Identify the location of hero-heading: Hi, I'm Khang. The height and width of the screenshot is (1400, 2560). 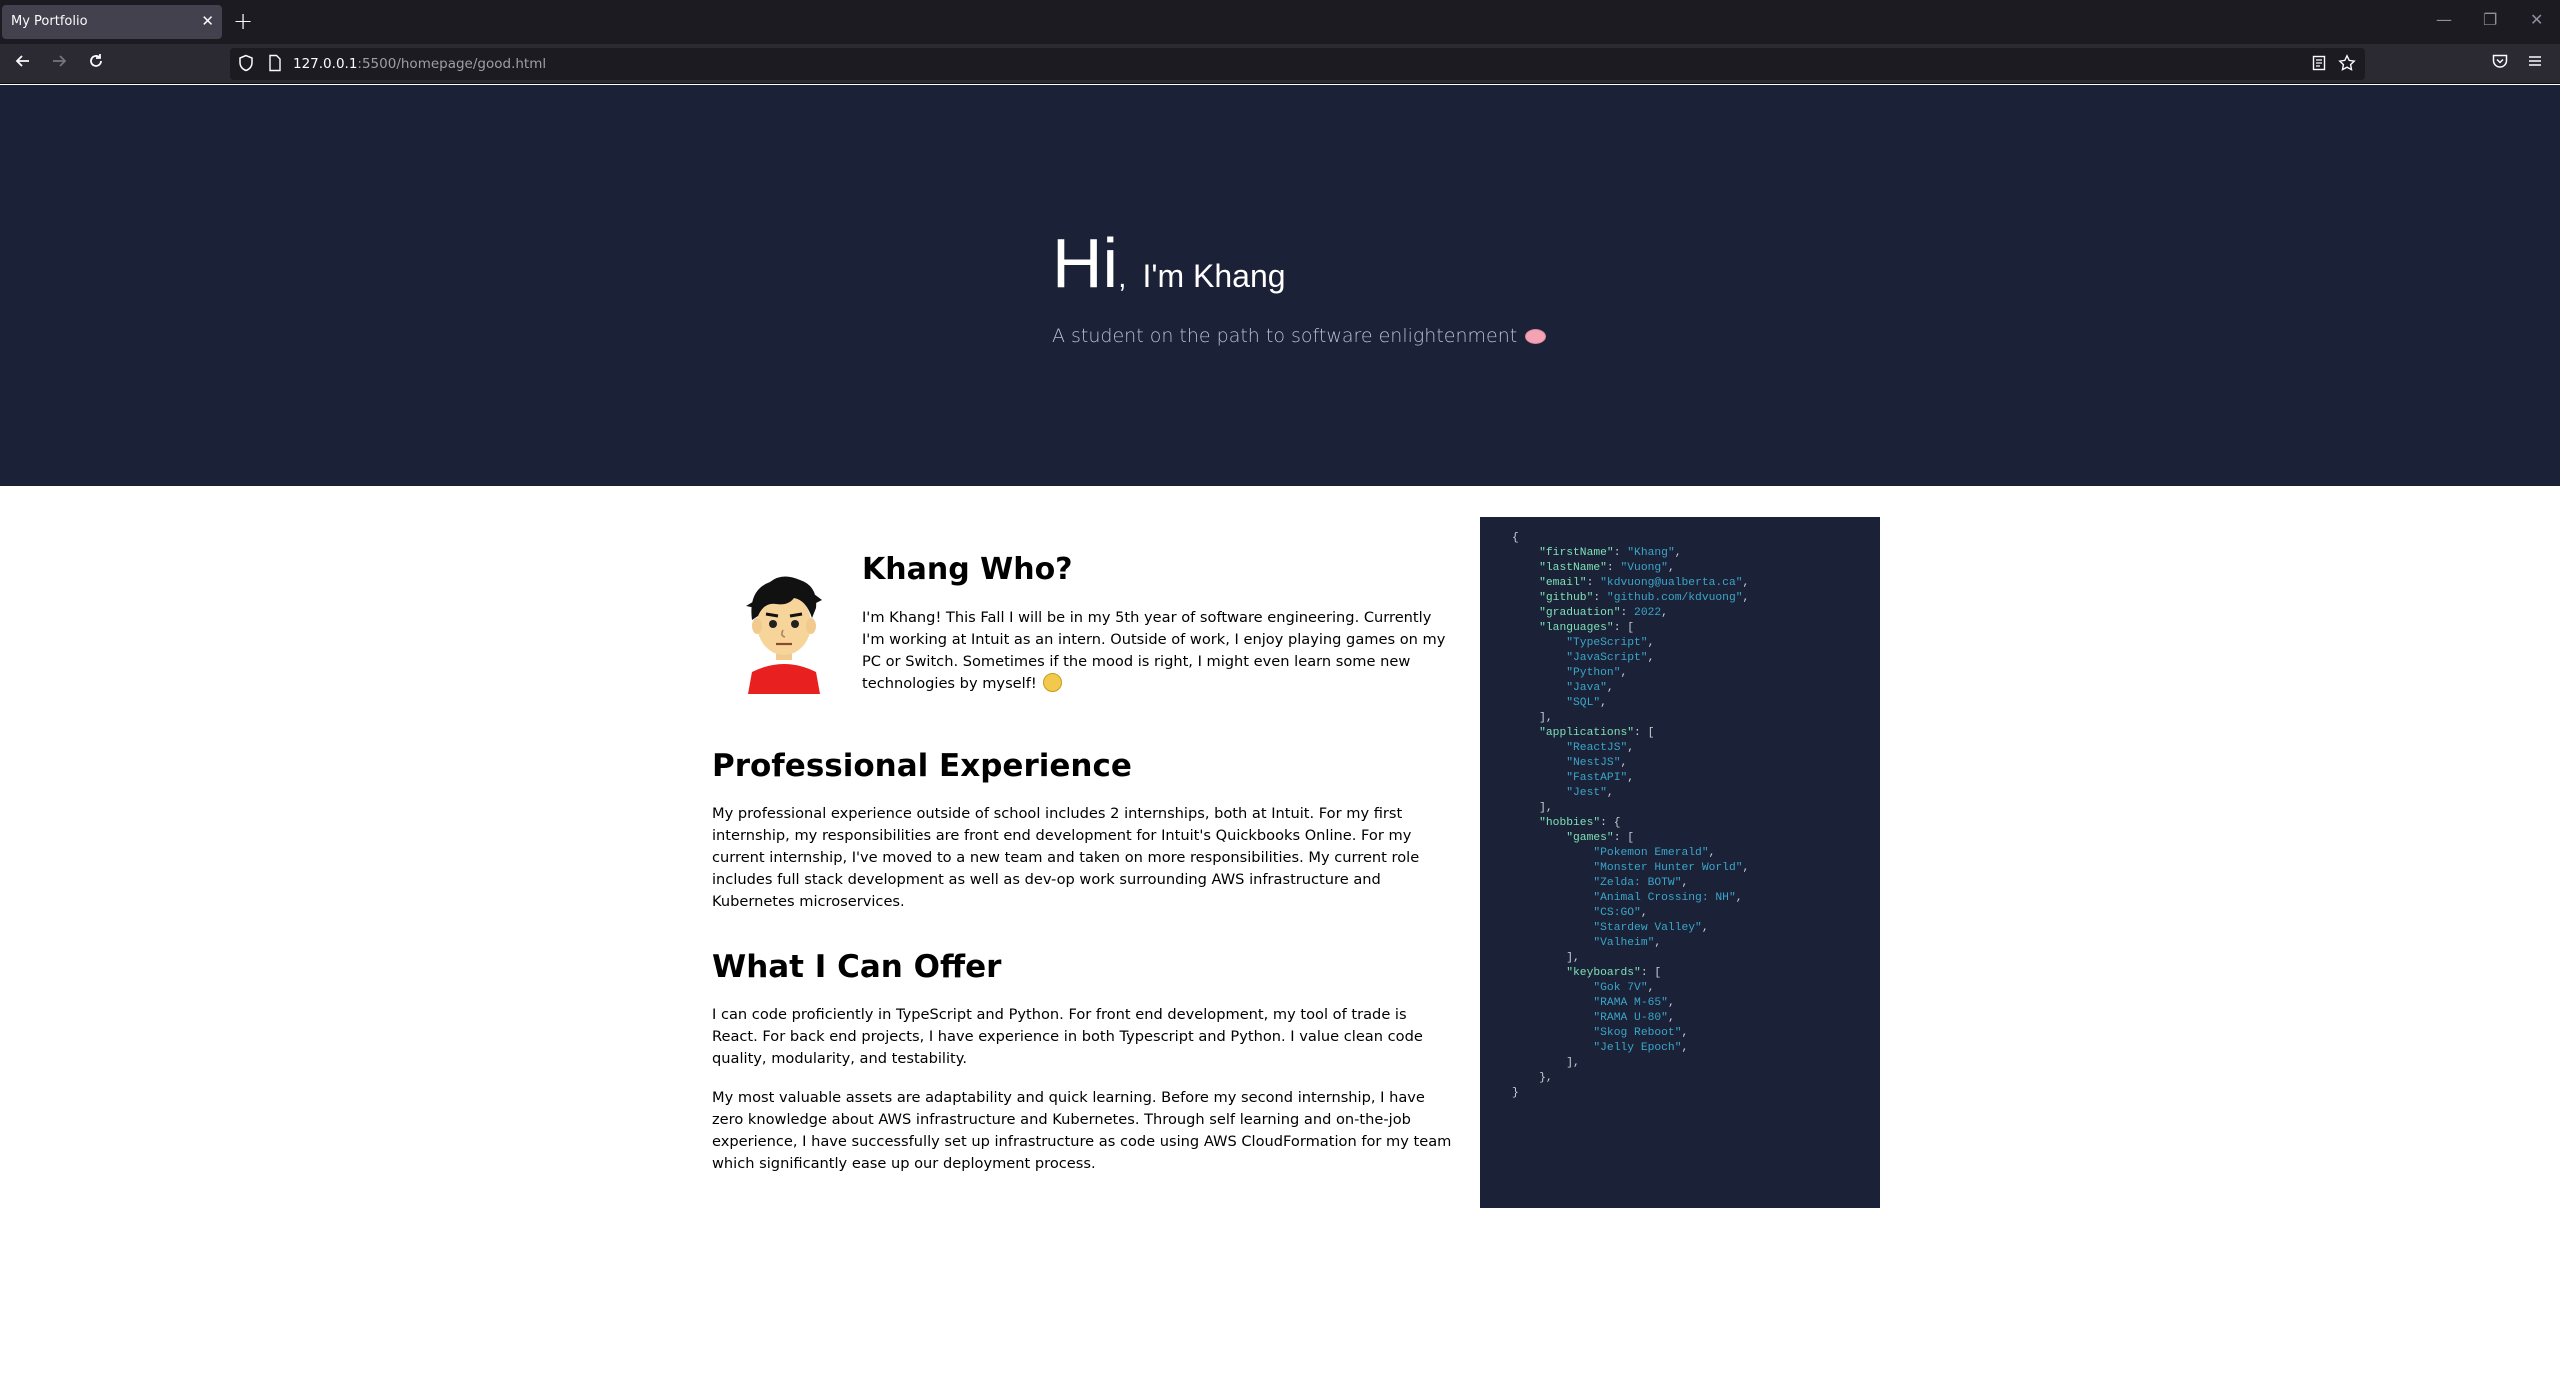
(1169, 263).